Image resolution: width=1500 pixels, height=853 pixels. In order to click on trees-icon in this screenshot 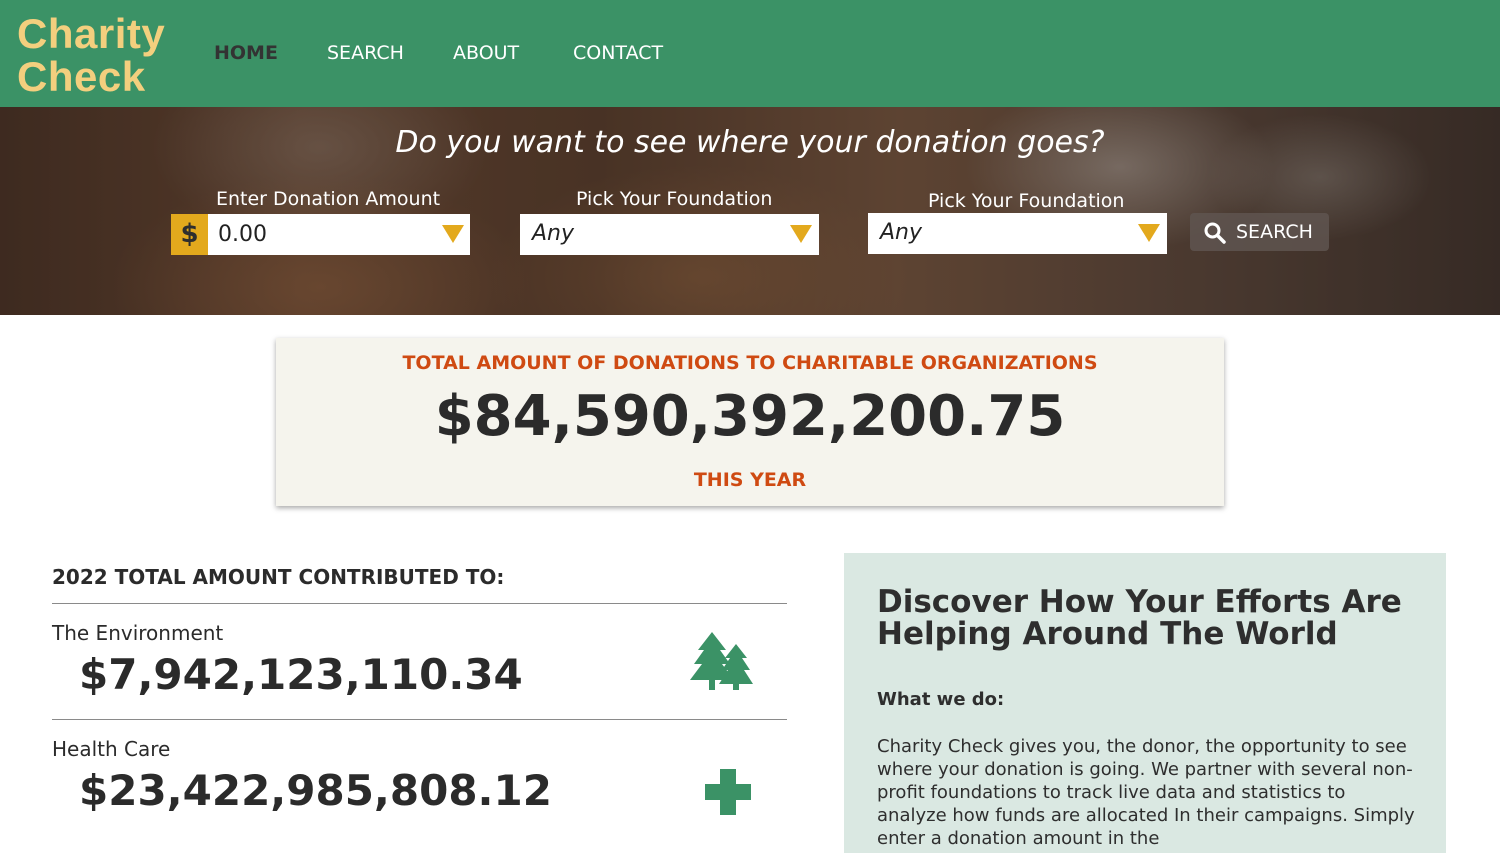, I will do `click(721, 661)`.